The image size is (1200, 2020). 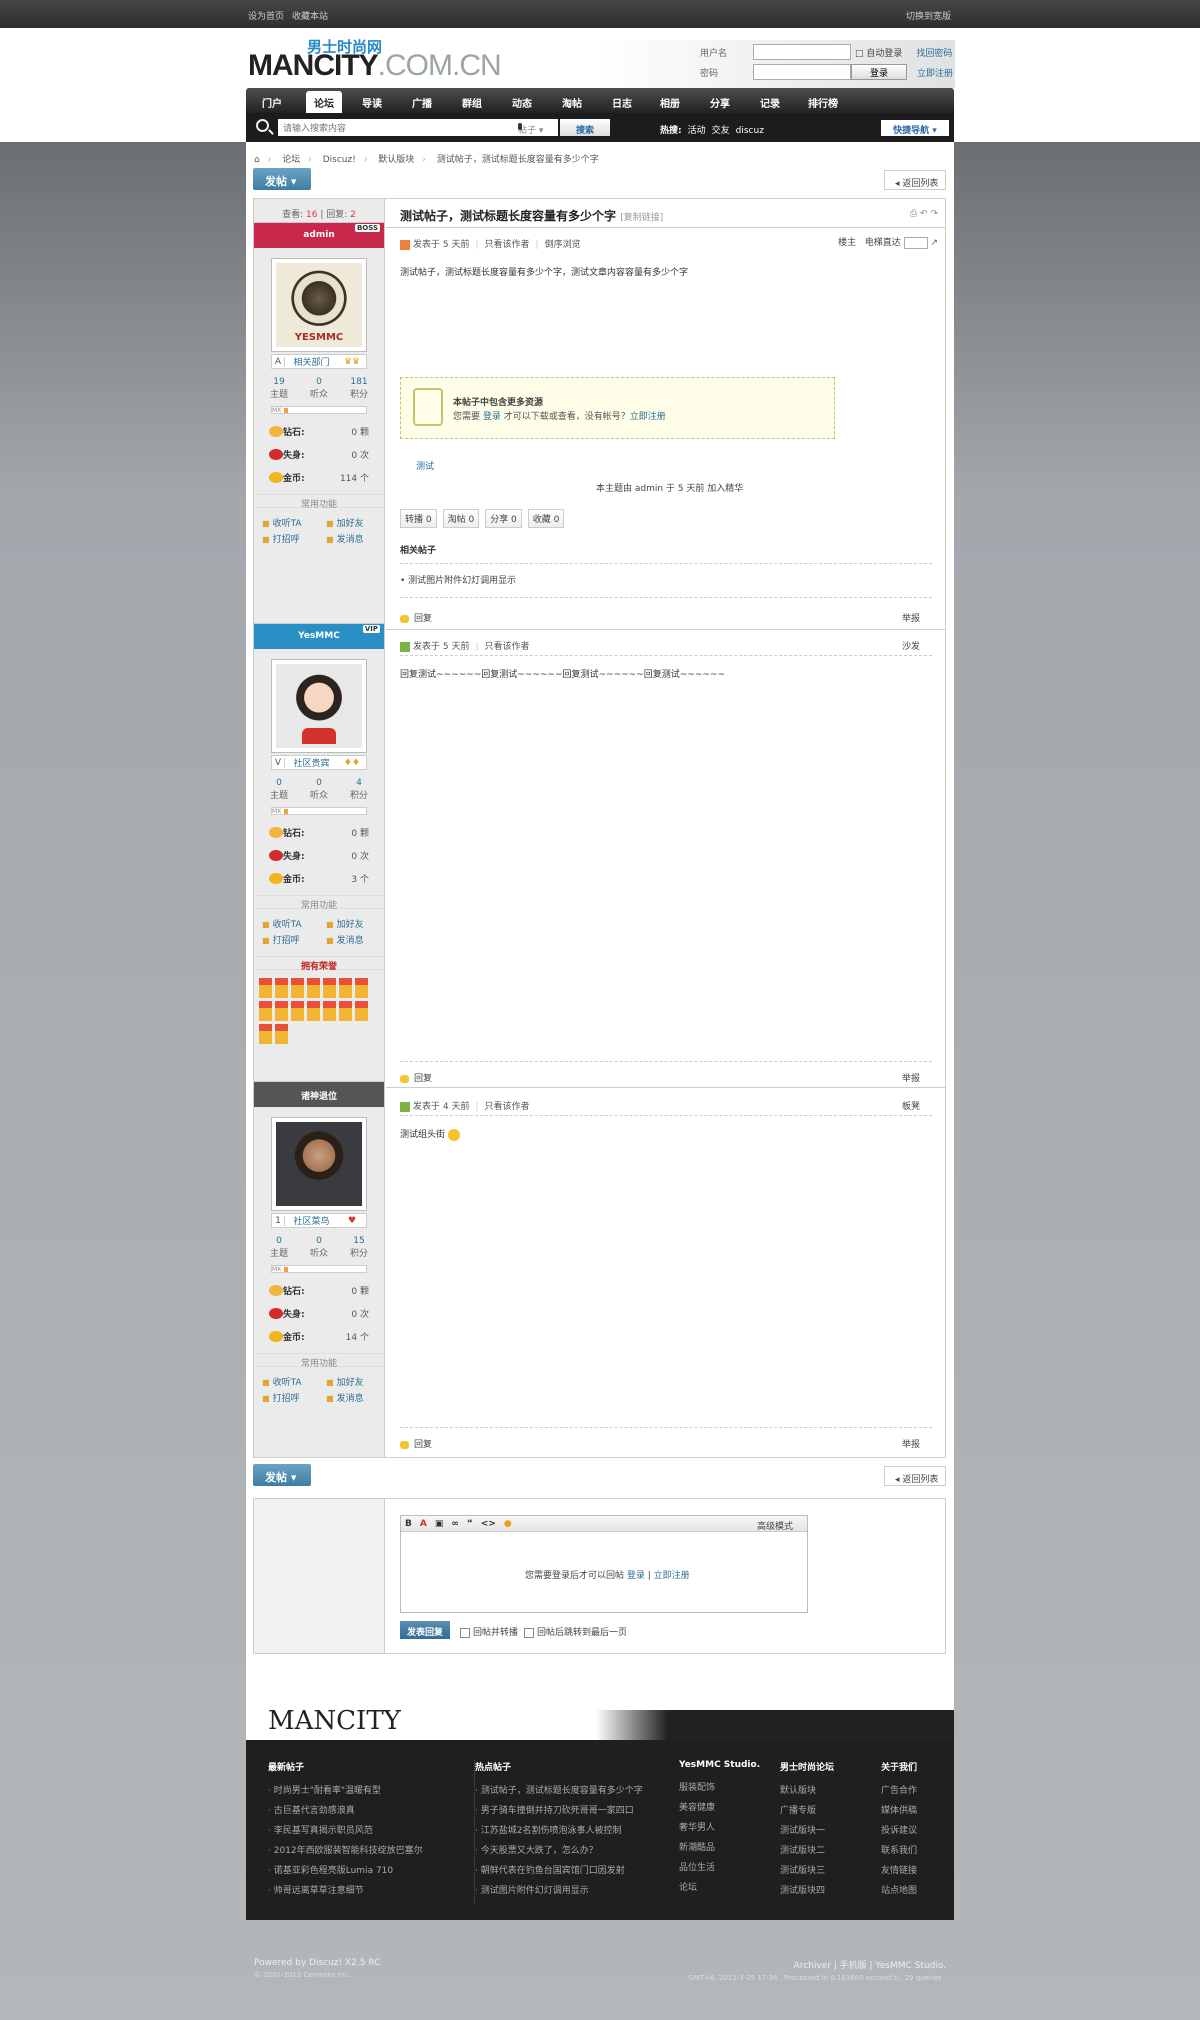 What do you see at coordinates (807, 1893) in the screenshot?
I see `footer-link: 测试版块四` at bounding box center [807, 1893].